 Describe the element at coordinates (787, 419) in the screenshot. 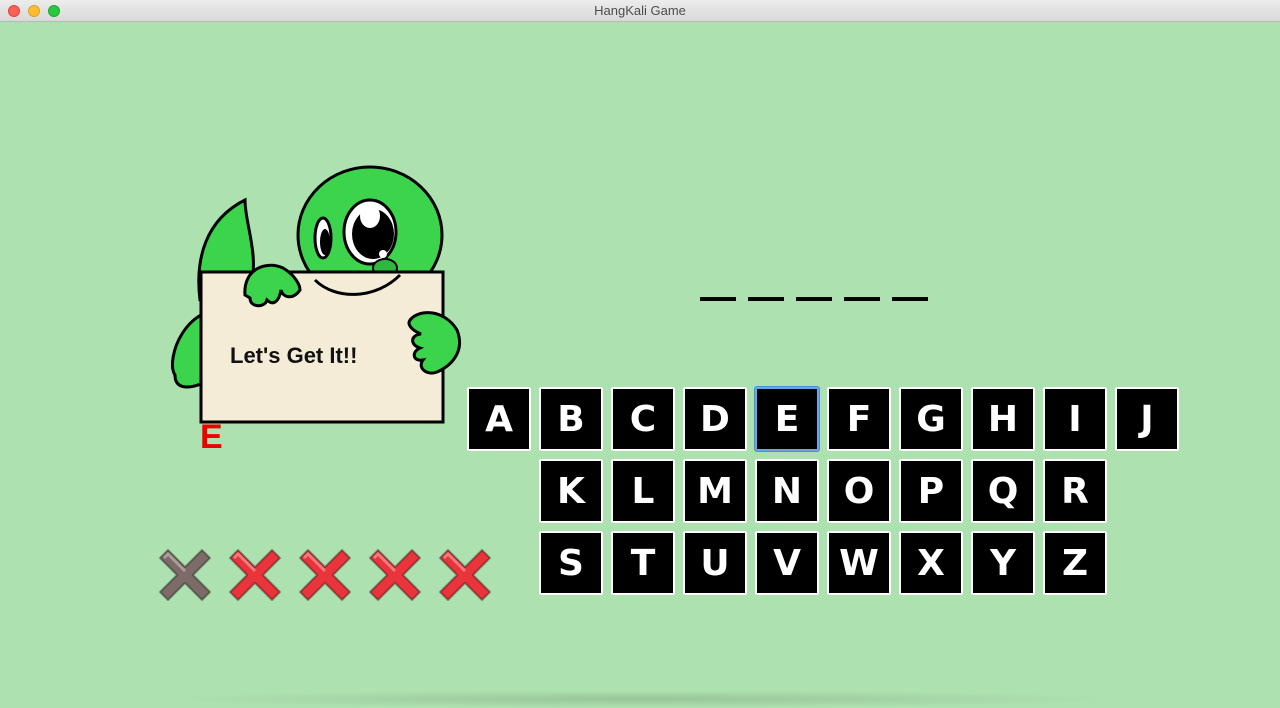

I see `letter-key-e: E` at that location.